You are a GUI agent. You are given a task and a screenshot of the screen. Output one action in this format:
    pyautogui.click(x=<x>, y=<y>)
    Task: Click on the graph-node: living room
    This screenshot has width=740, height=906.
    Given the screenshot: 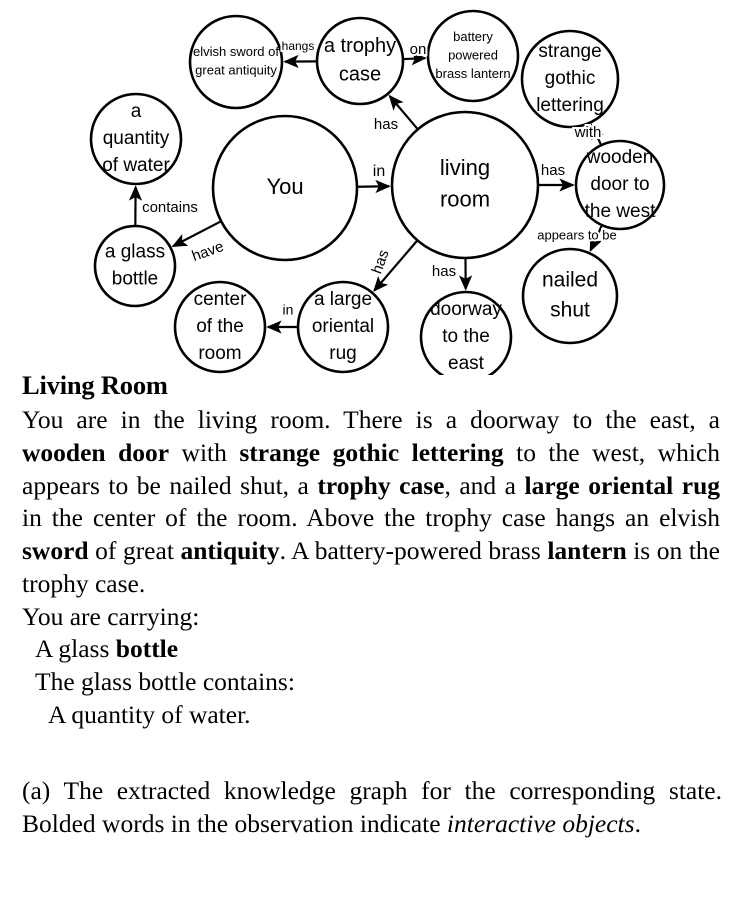 What is the action you would take?
    pyautogui.click(x=465, y=185)
    